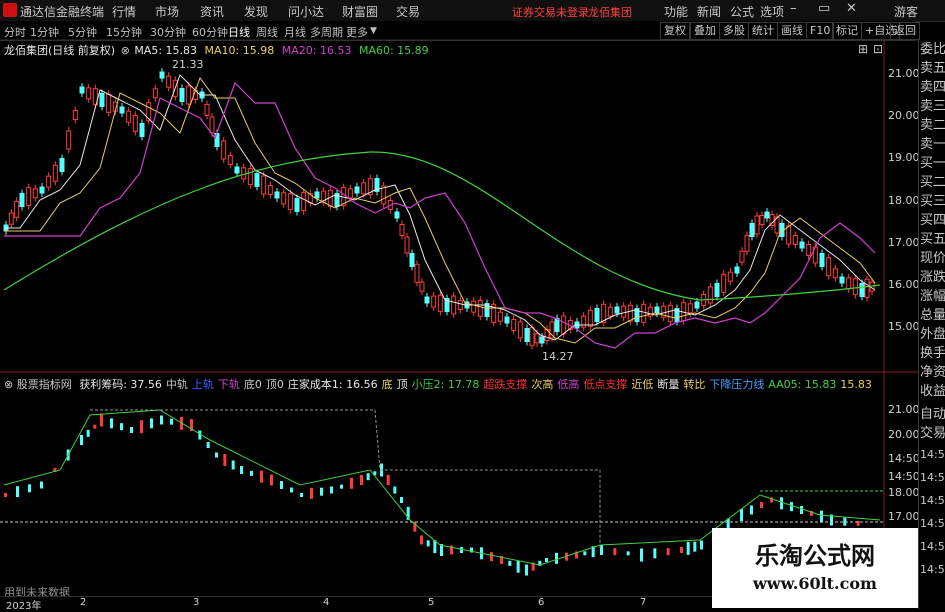 Image resolution: width=945 pixels, height=612 pixels. What do you see at coordinates (932, 49) in the screenshot?
I see `side-panel-item: 委比` at bounding box center [932, 49].